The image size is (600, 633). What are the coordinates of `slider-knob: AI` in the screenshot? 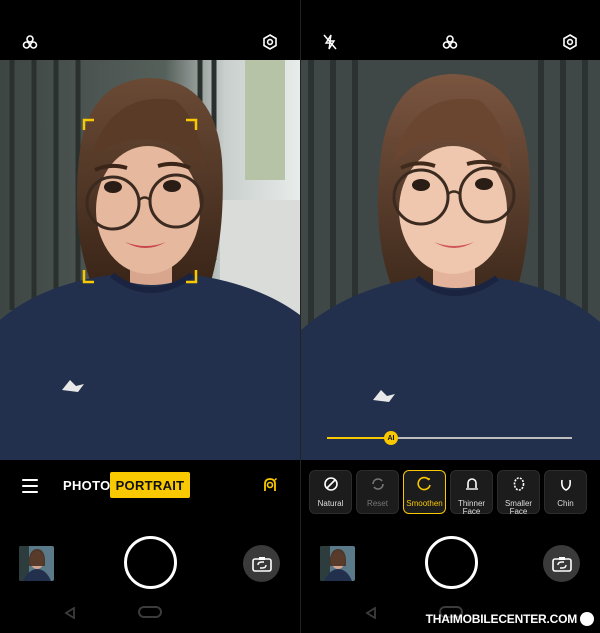 It's located at (391, 438).